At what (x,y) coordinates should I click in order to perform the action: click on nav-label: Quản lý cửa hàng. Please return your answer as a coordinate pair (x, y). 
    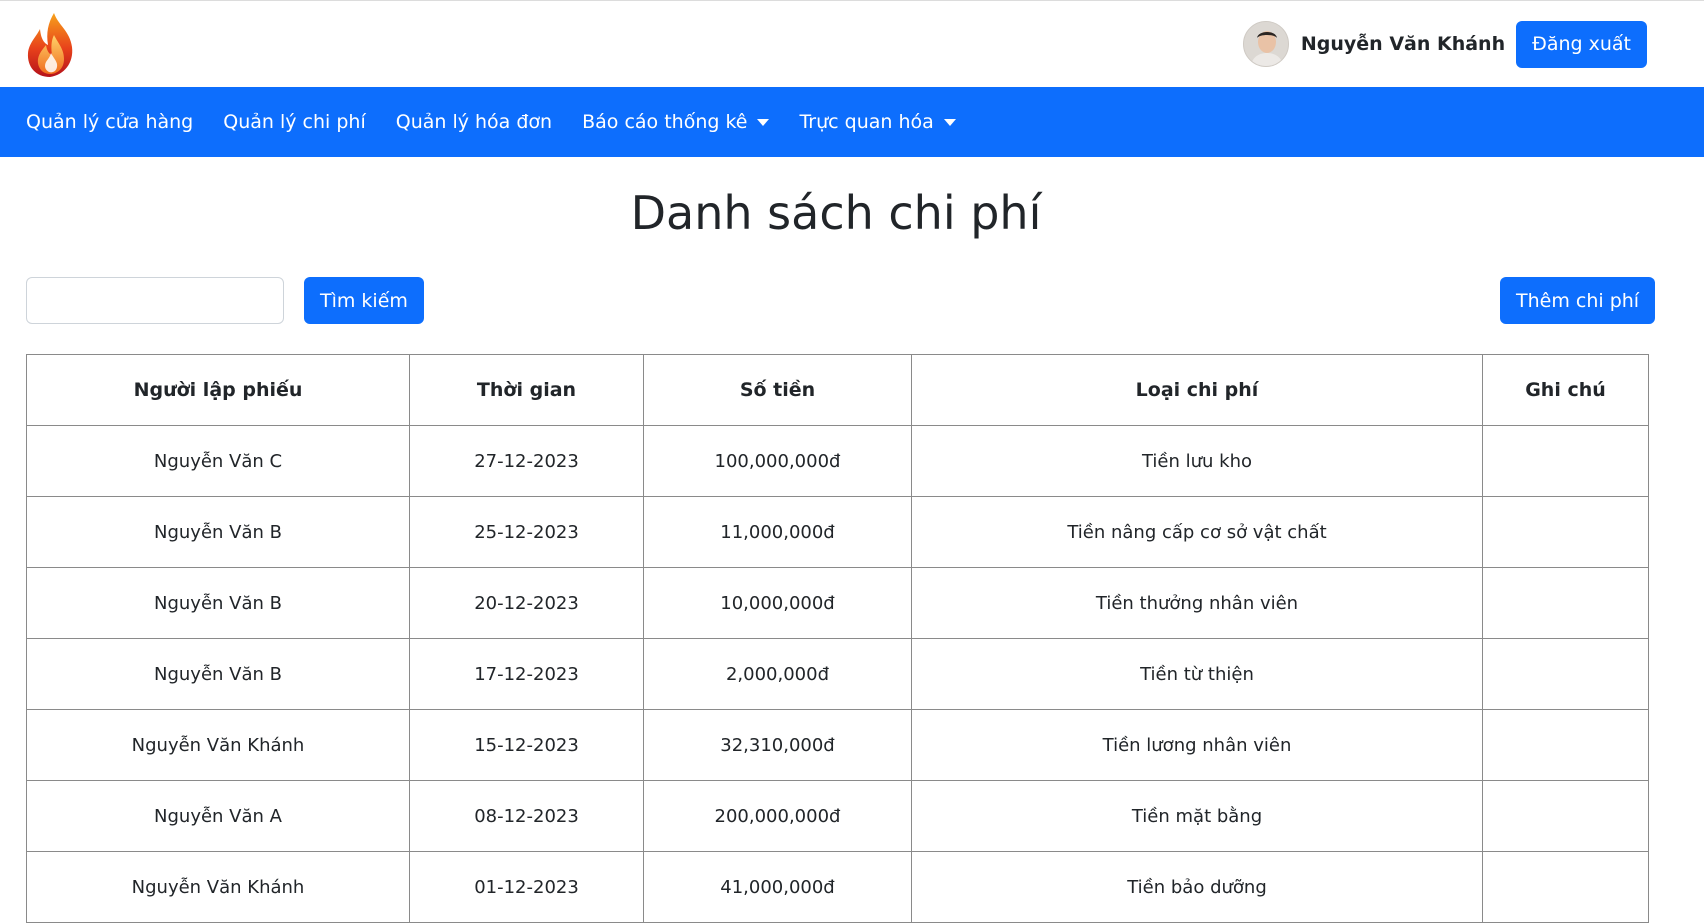
    Looking at the image, I should click on (110, 122).